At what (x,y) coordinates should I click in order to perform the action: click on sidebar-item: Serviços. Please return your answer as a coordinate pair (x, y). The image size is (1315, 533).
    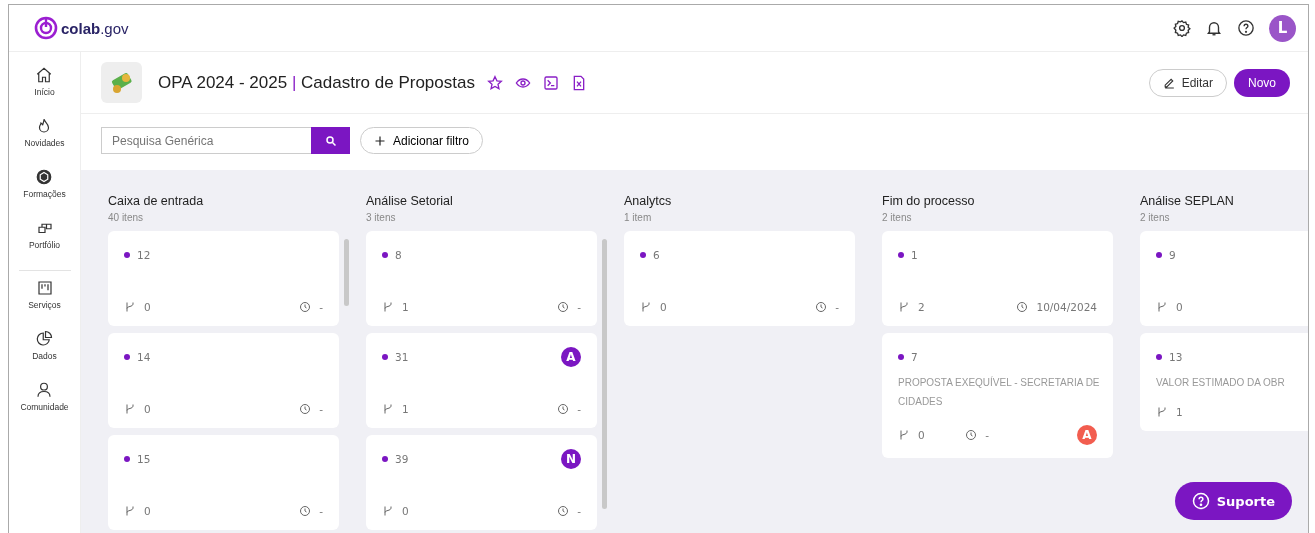
    Looking at the image, I should click on (44, 299).